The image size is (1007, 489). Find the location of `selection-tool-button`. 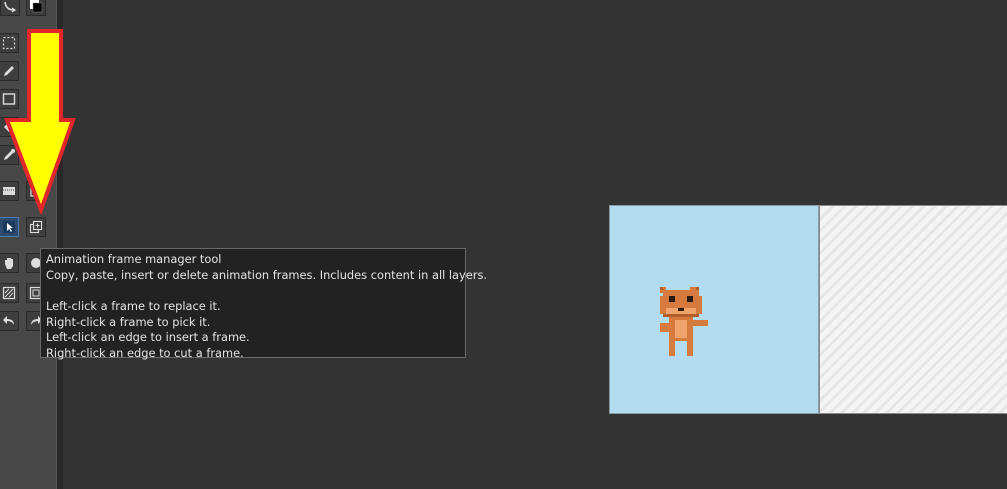

selection-tool-button is located at coordinates (9, 43).